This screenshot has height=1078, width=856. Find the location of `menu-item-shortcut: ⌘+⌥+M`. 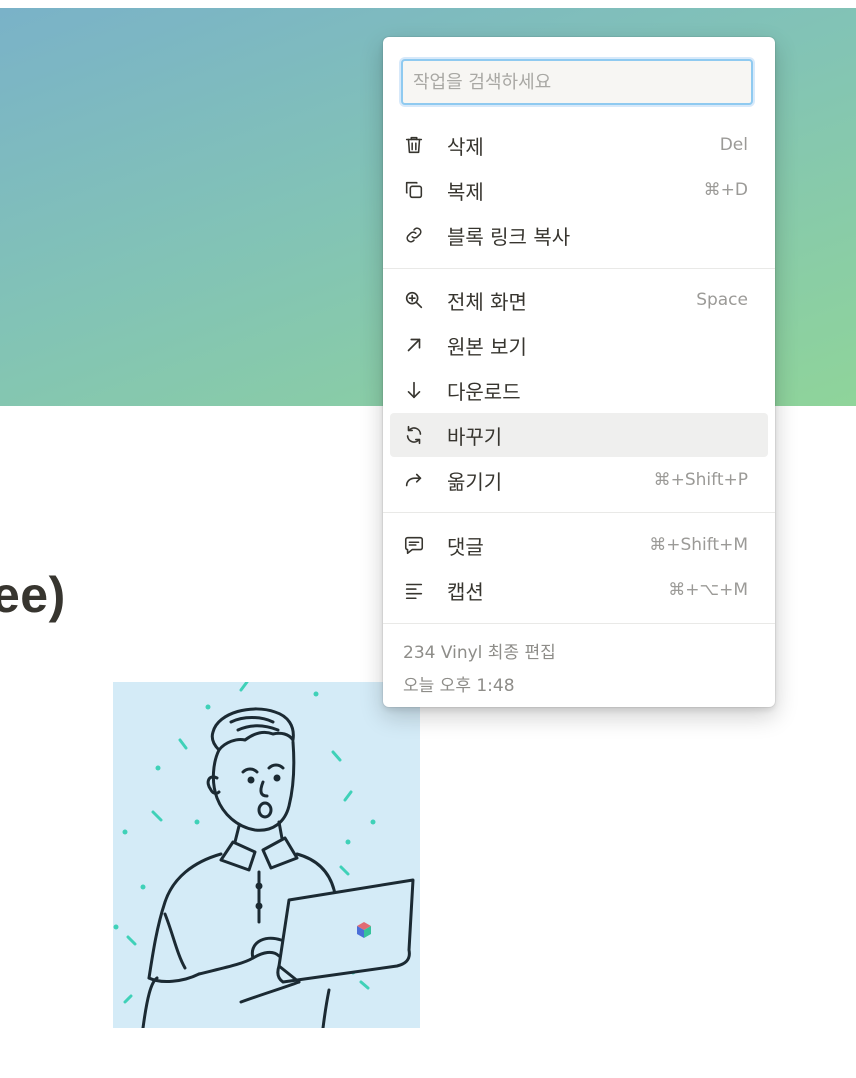

menu-item-shortcut: ⌘+⌥+M is located at coordinates (708, 590).